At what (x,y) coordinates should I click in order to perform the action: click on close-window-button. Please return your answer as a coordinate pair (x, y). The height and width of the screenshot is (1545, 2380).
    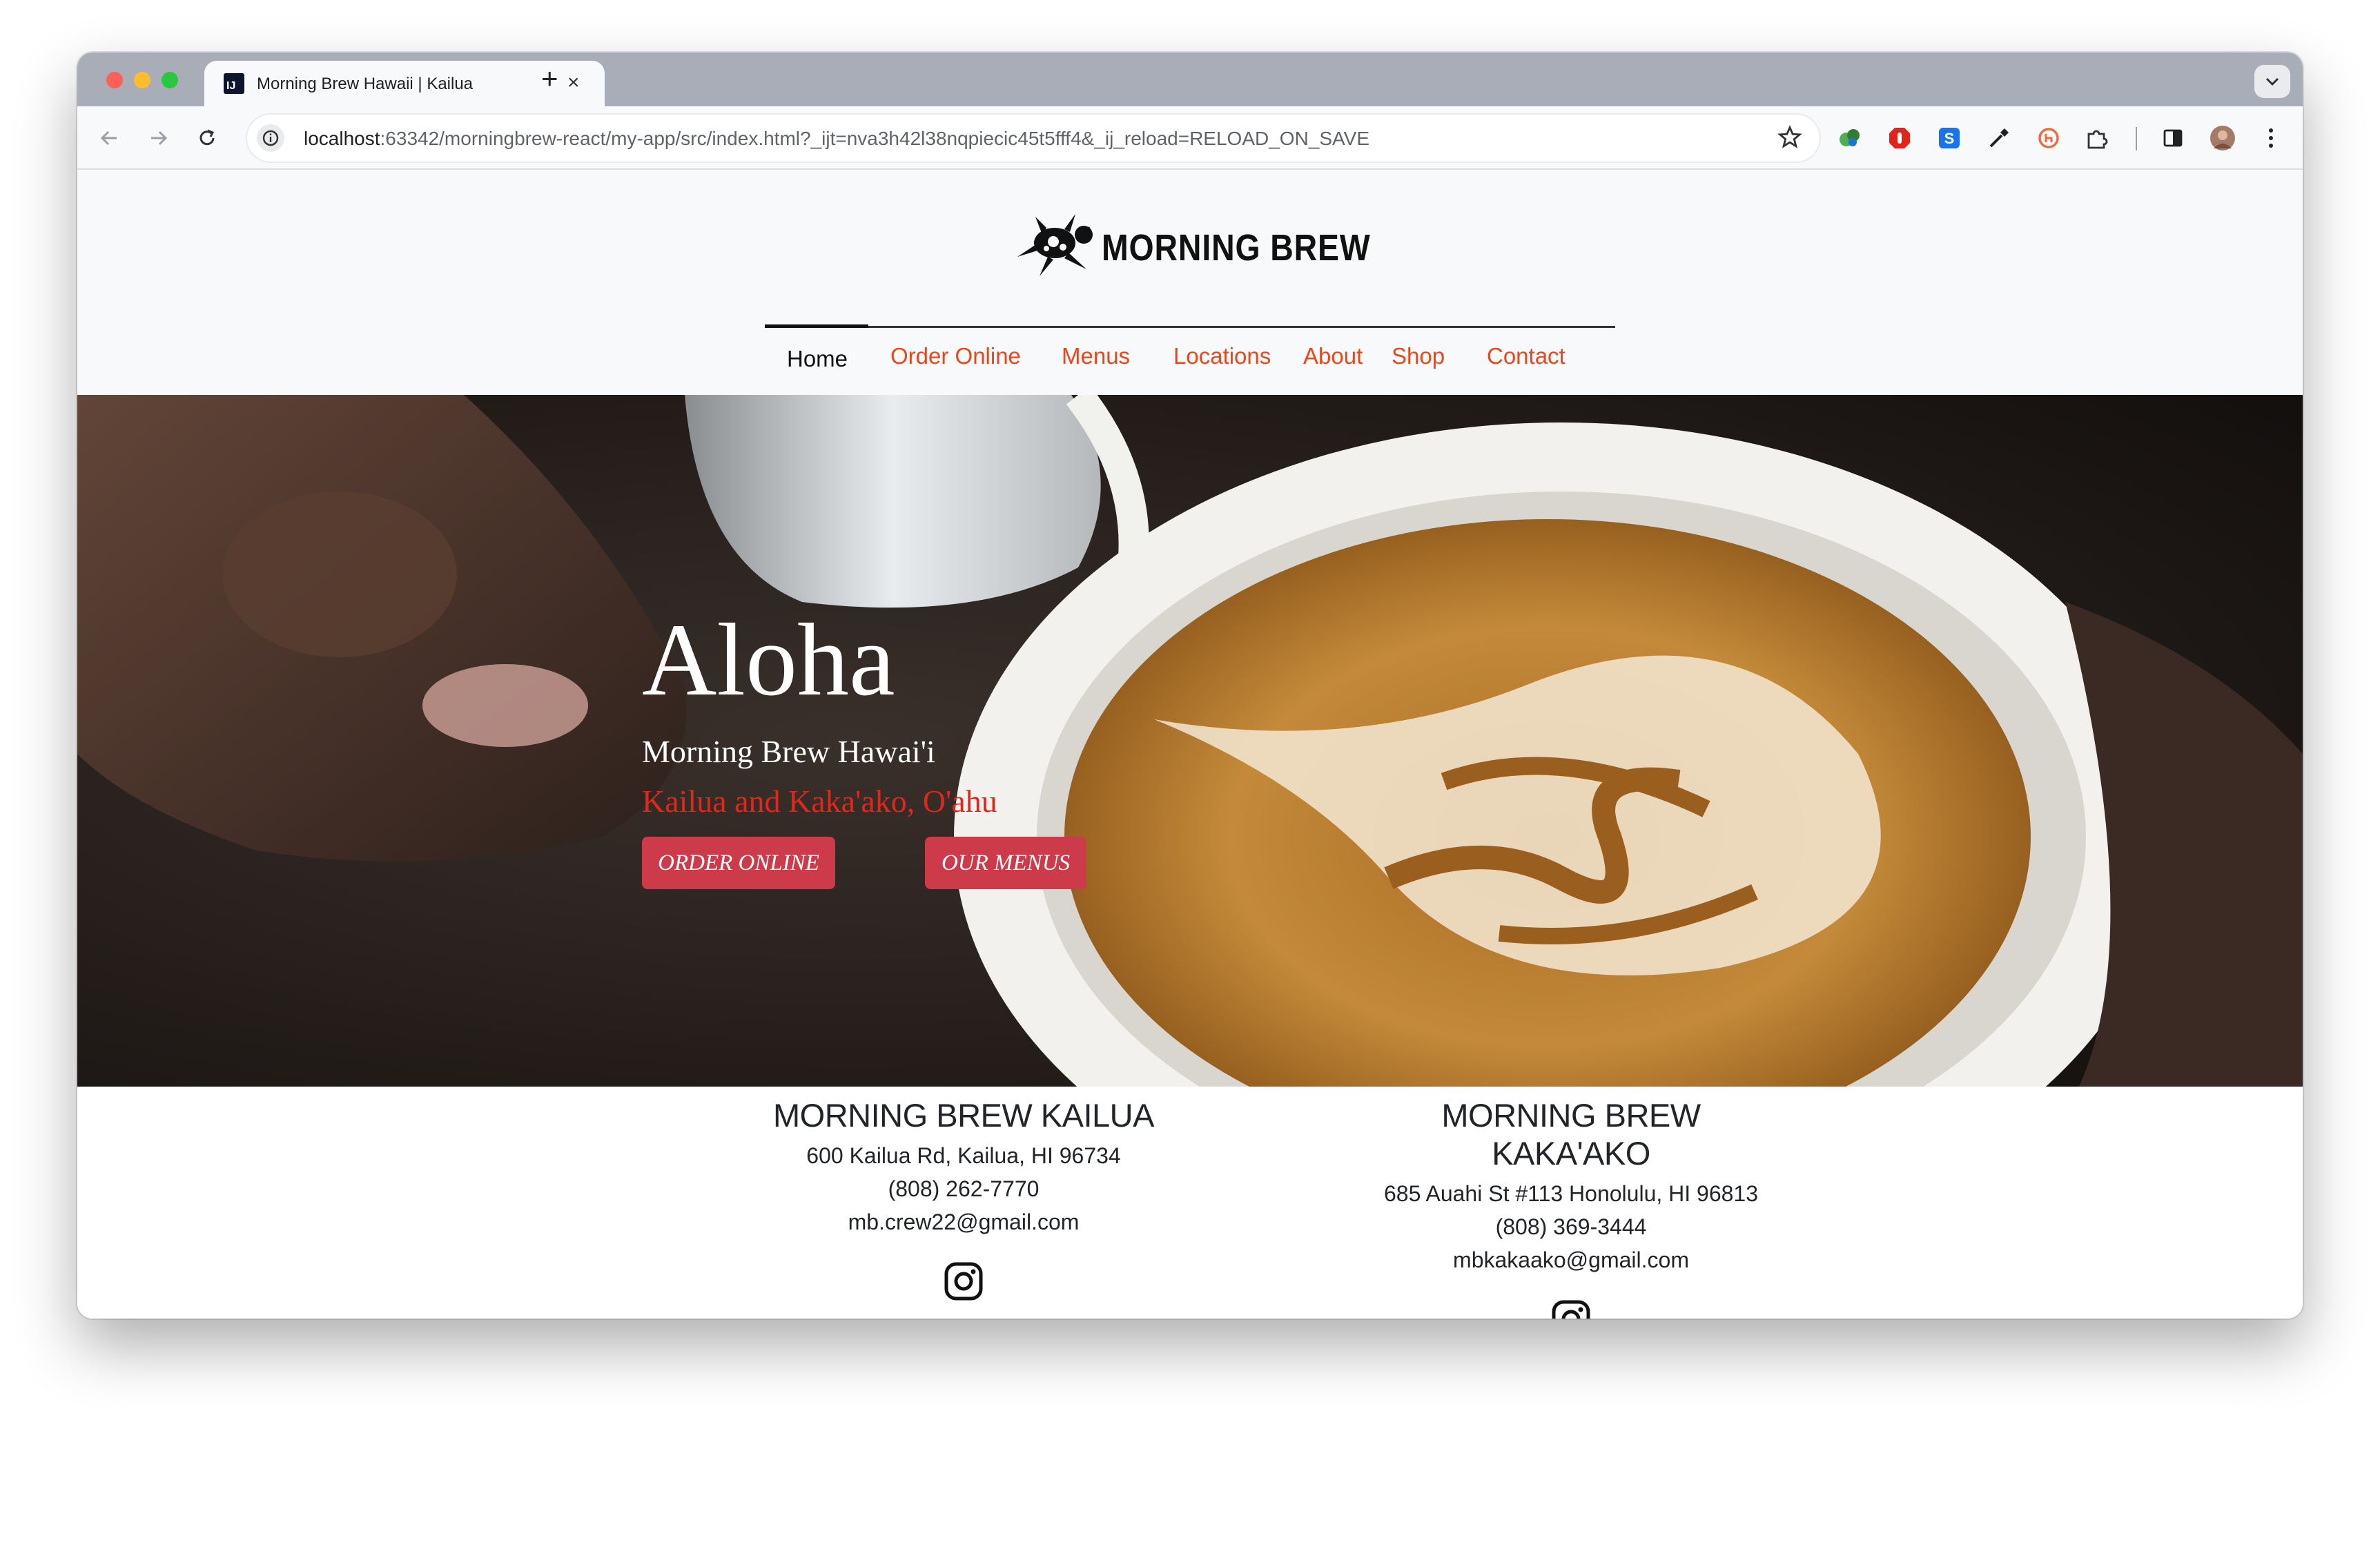
    Looking at the image, I should click on (114, 80).